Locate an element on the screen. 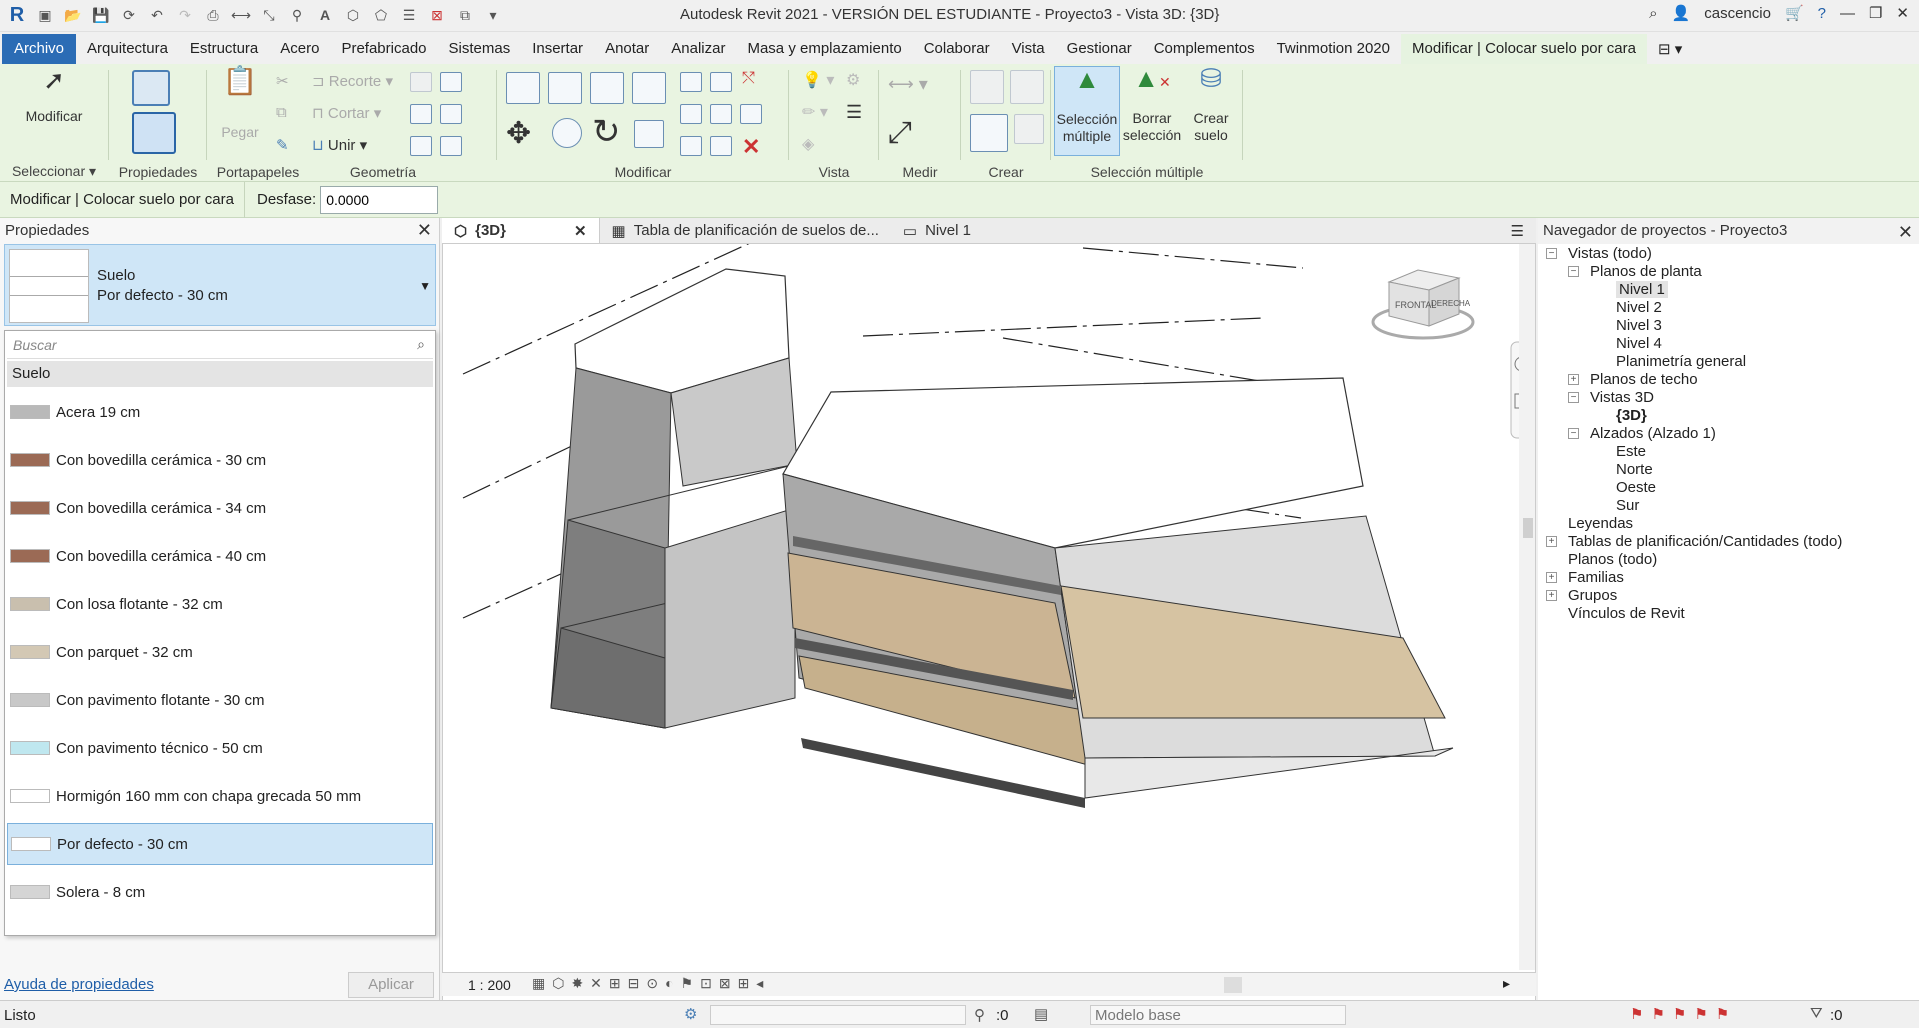  modify-tool-button: ➚ Modificar is located at coordinates (54, 96).